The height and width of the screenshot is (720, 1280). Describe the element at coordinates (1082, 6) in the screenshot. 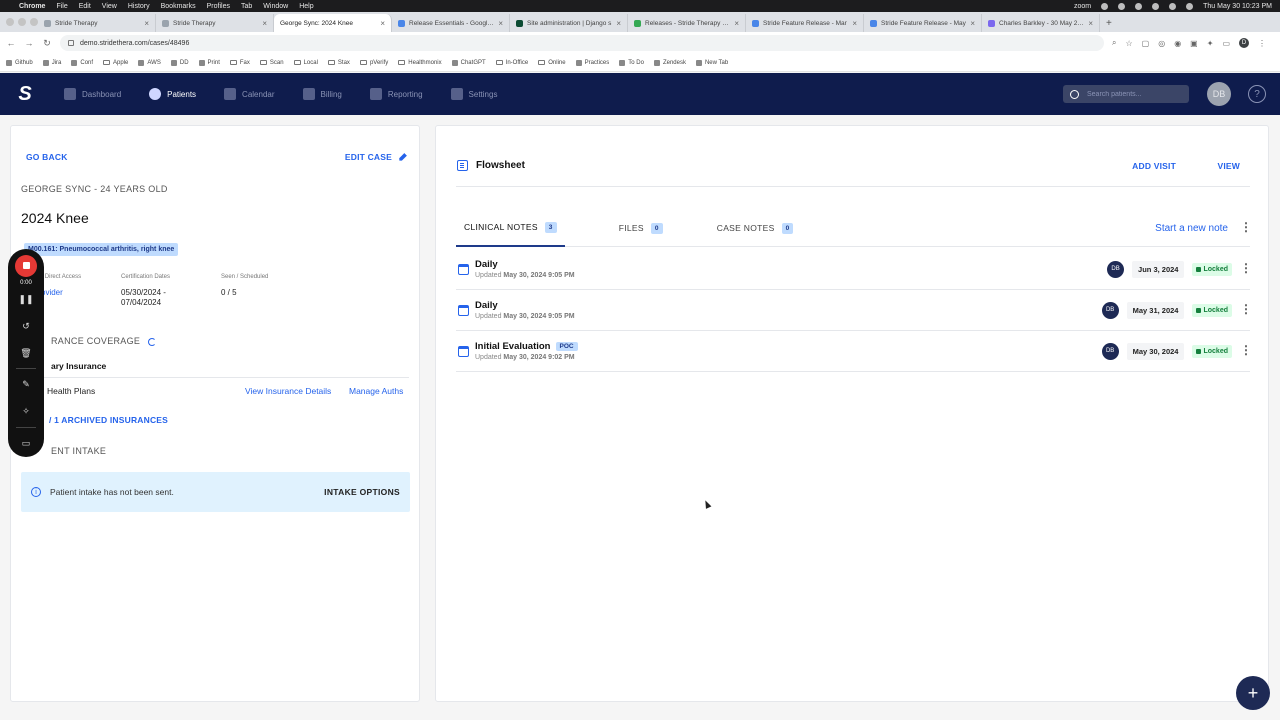

I see `zoom-tray-label: zoom` at that location.